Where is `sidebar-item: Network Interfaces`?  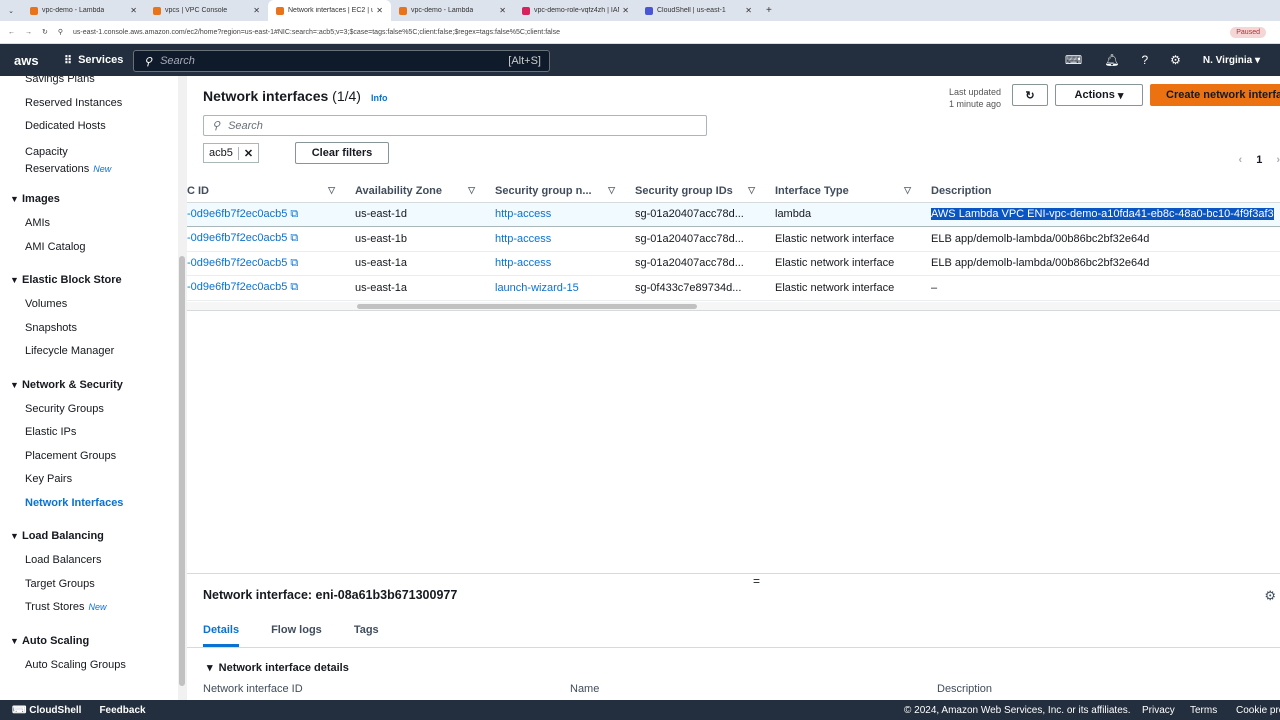 sidebar-item: Network Interfaces is located at coordinates (74, 503).